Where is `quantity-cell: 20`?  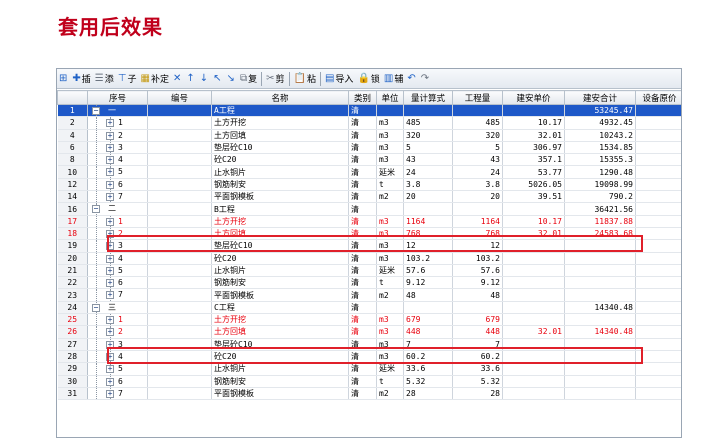 quantity-cell: 20 is located at coordinates (477, 197).